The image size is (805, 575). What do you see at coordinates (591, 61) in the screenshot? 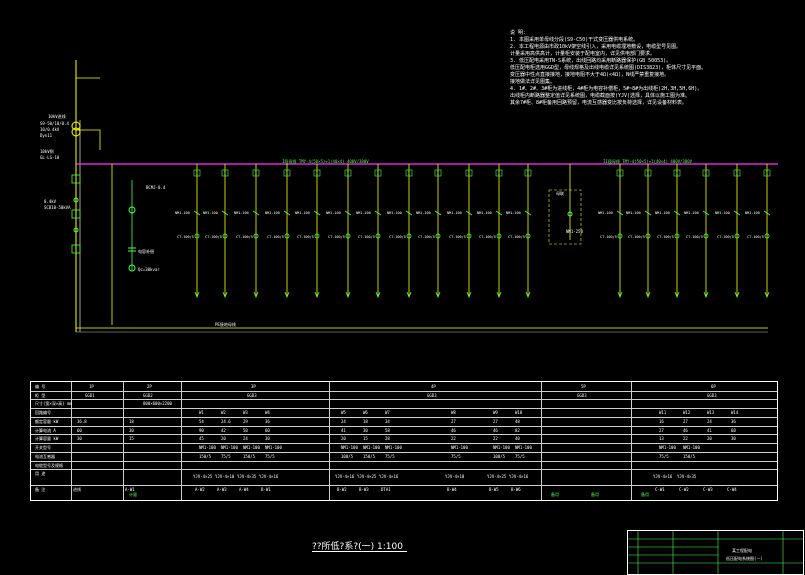
I see `note-line: 3. 低压配电采用TN-S系统，出线回路均采用断路器保护(GB 50053)。` at bounding box center [591, 61].